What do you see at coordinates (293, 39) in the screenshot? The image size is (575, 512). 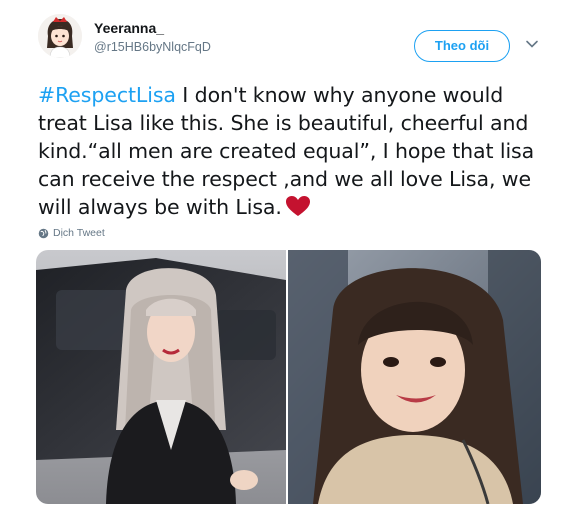 I see `tweet-header: Yeeranna_ @r15HB6byNlqcFqD Theo dõi` at bounding box center [293, 39].